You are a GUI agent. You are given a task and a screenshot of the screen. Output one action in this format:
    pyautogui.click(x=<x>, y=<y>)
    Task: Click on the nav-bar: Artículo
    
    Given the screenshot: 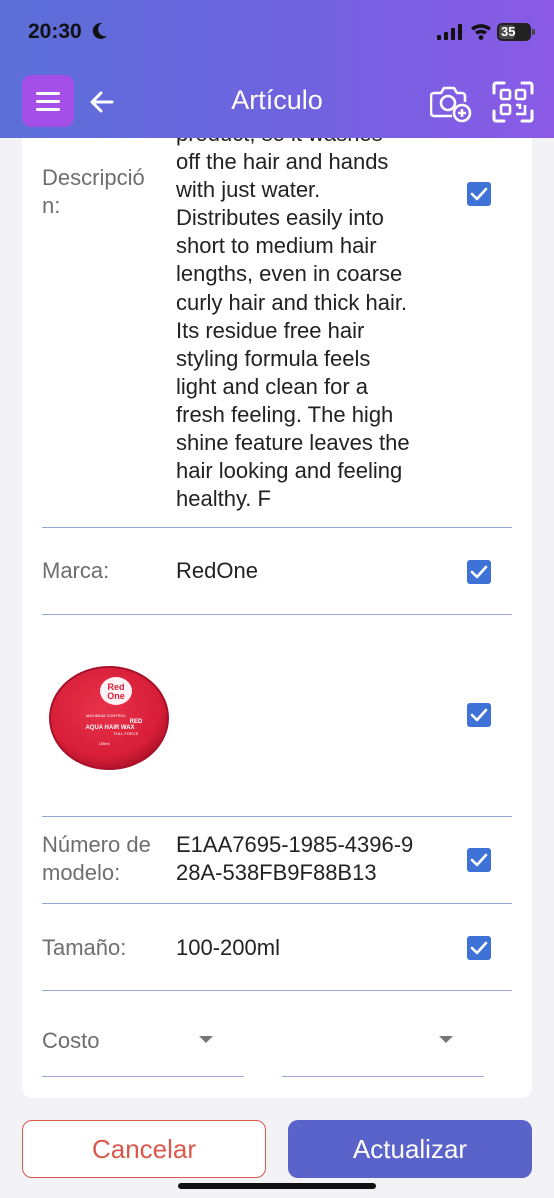 What is the action you would take?
    pyautogui.click(x=277, y=102)
    